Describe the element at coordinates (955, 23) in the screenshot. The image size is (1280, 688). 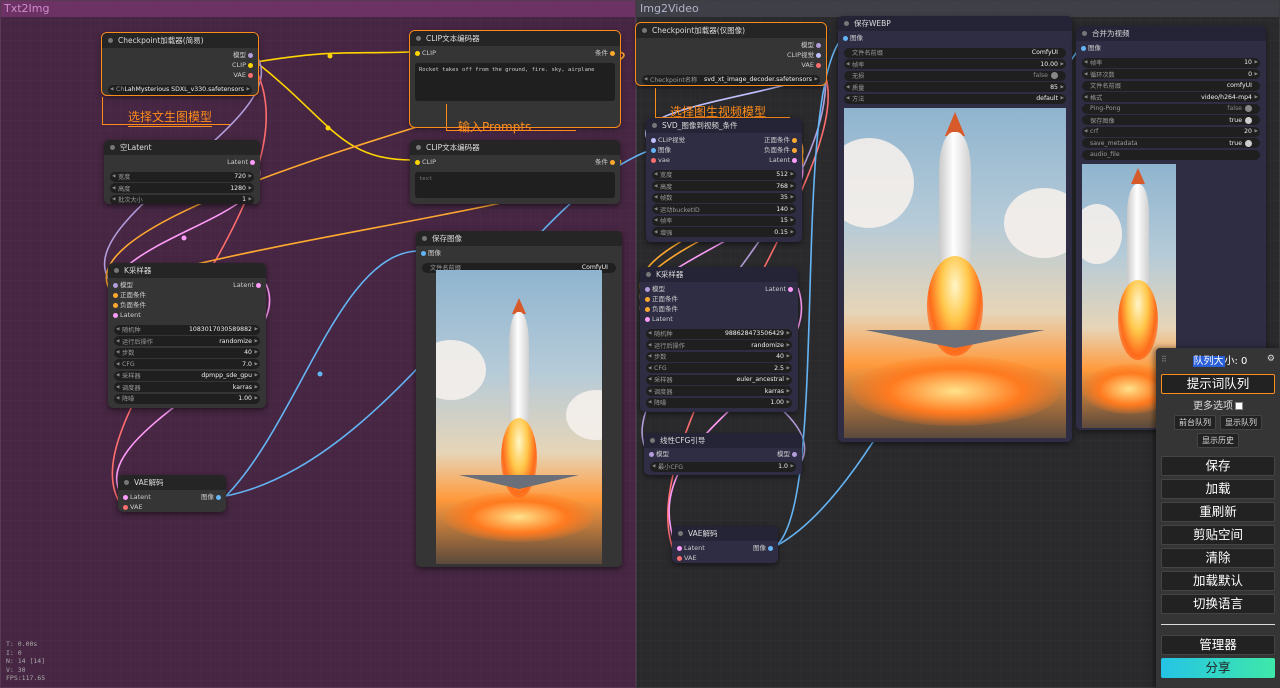
I see `node-title: 保存WEBP` at that location.